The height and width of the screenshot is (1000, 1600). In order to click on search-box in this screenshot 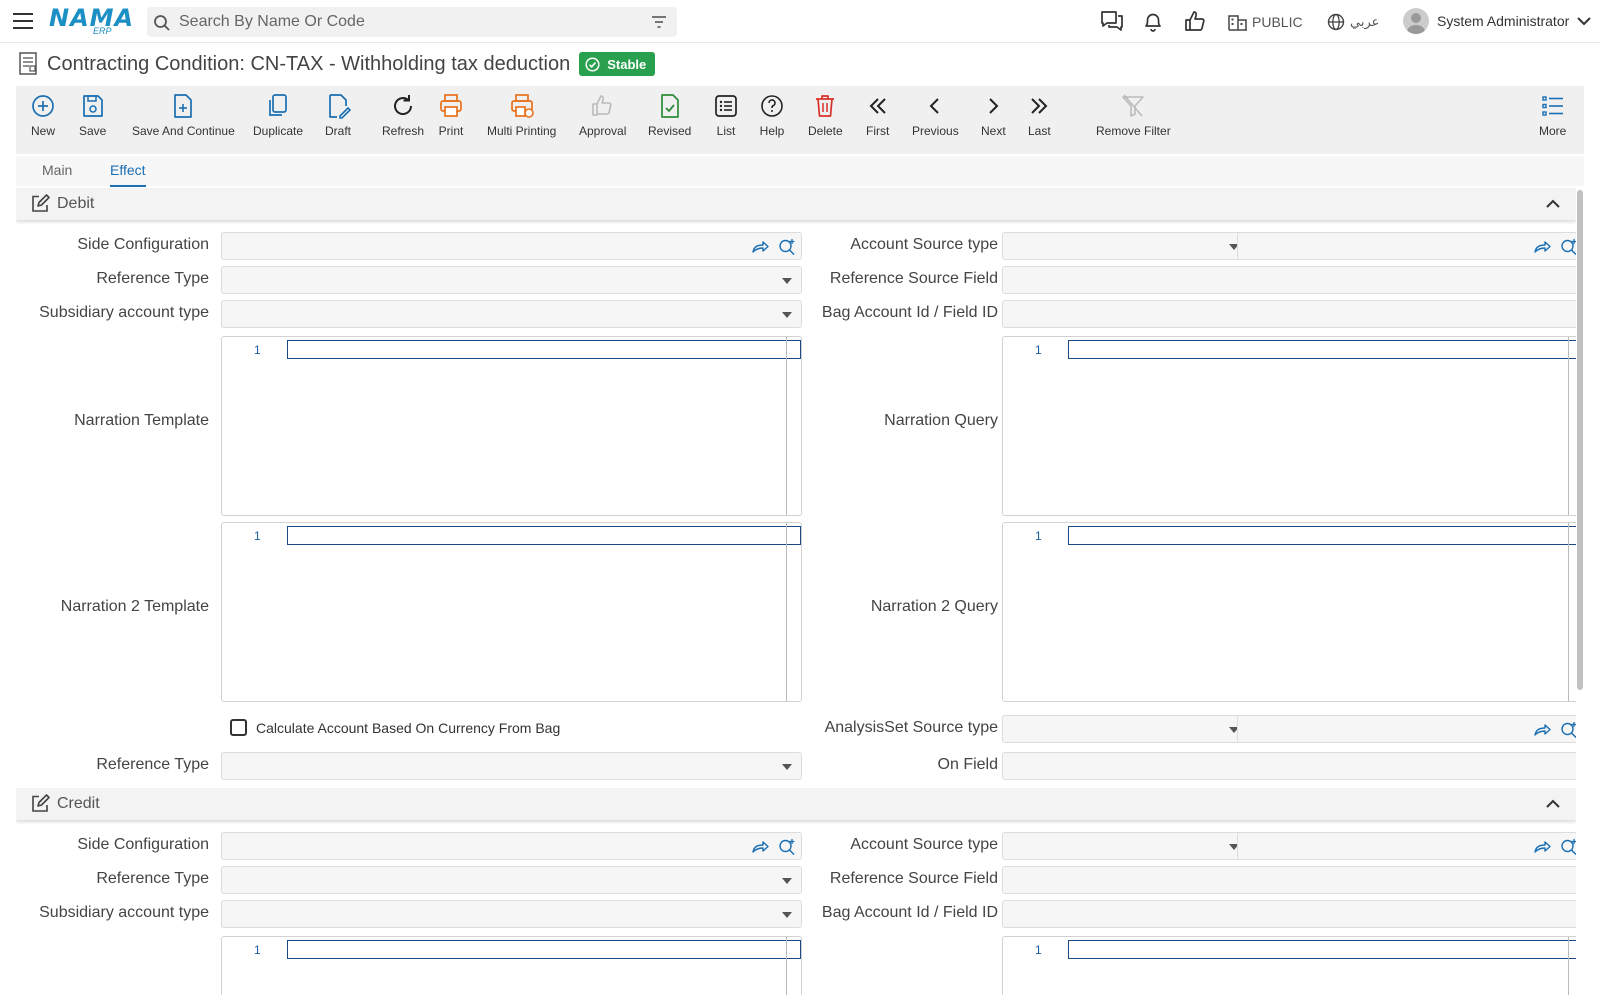, I will do `click(412, 22)`.